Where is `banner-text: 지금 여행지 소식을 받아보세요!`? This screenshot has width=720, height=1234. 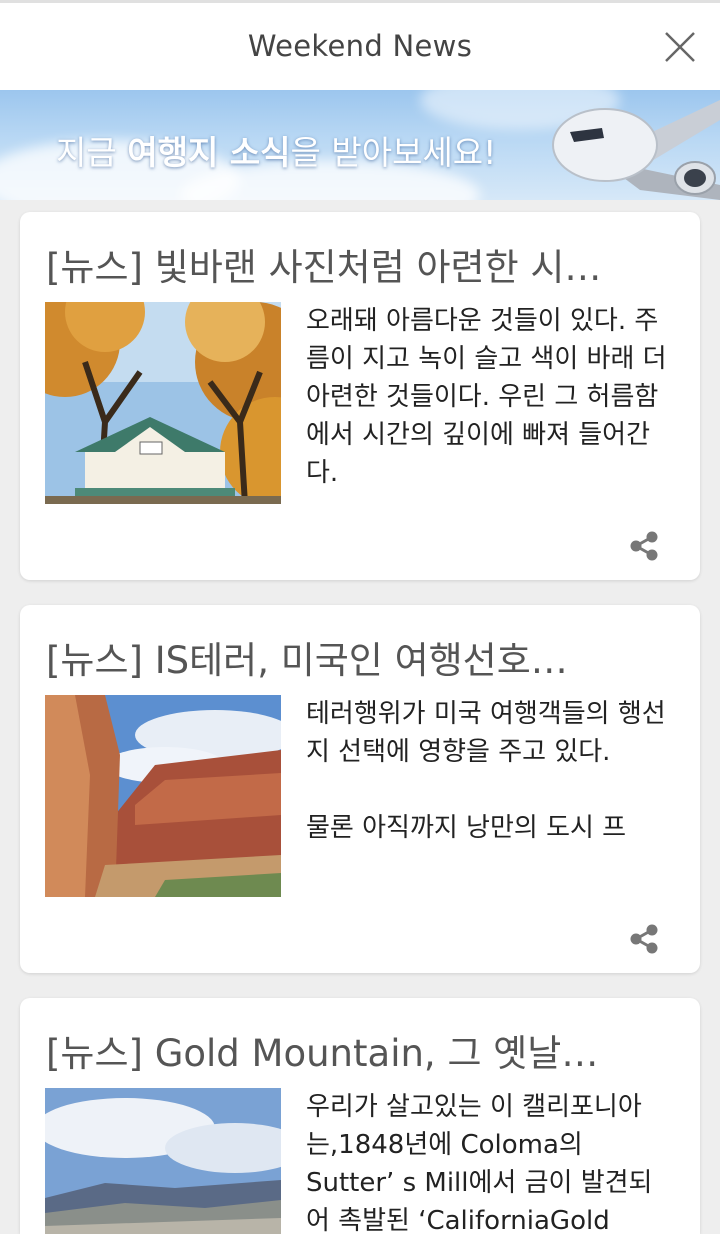
banner-text: 지금 여행지 소식을 받아보세요! is located at coordinates (276, 152).